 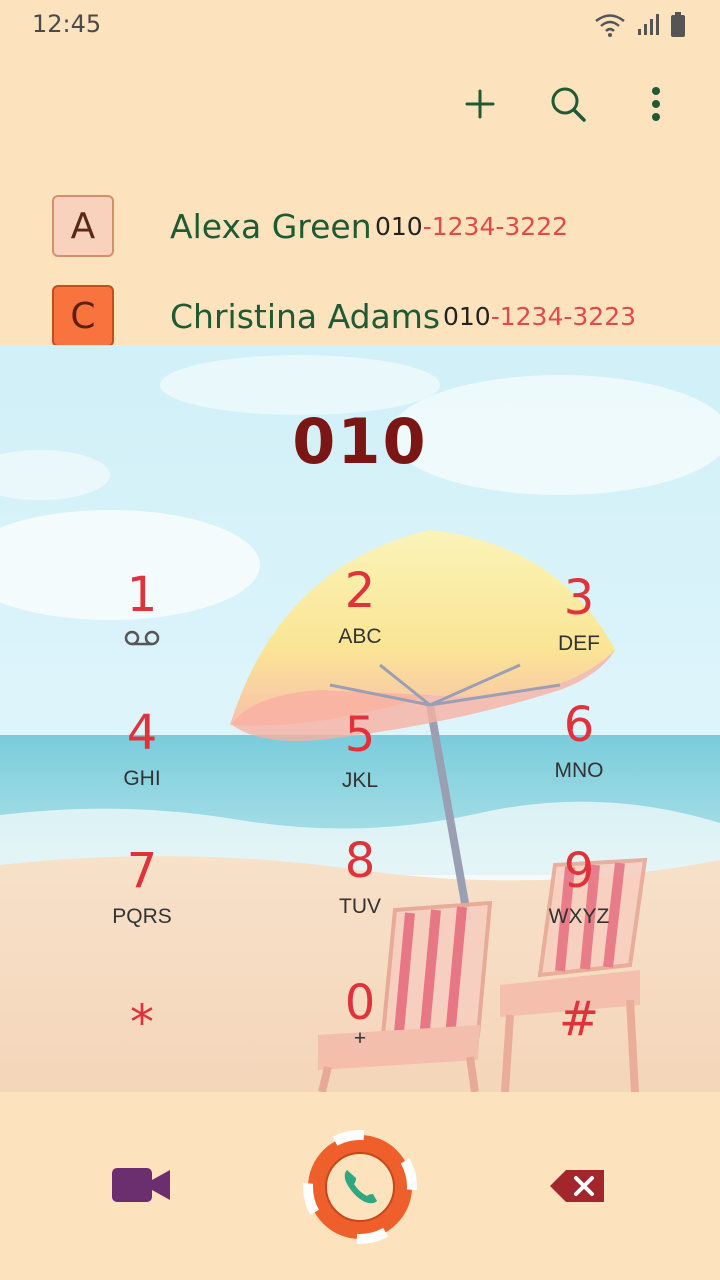 I want to click on dial-key-7: 7 PQRS, so click(x=142, y=898).